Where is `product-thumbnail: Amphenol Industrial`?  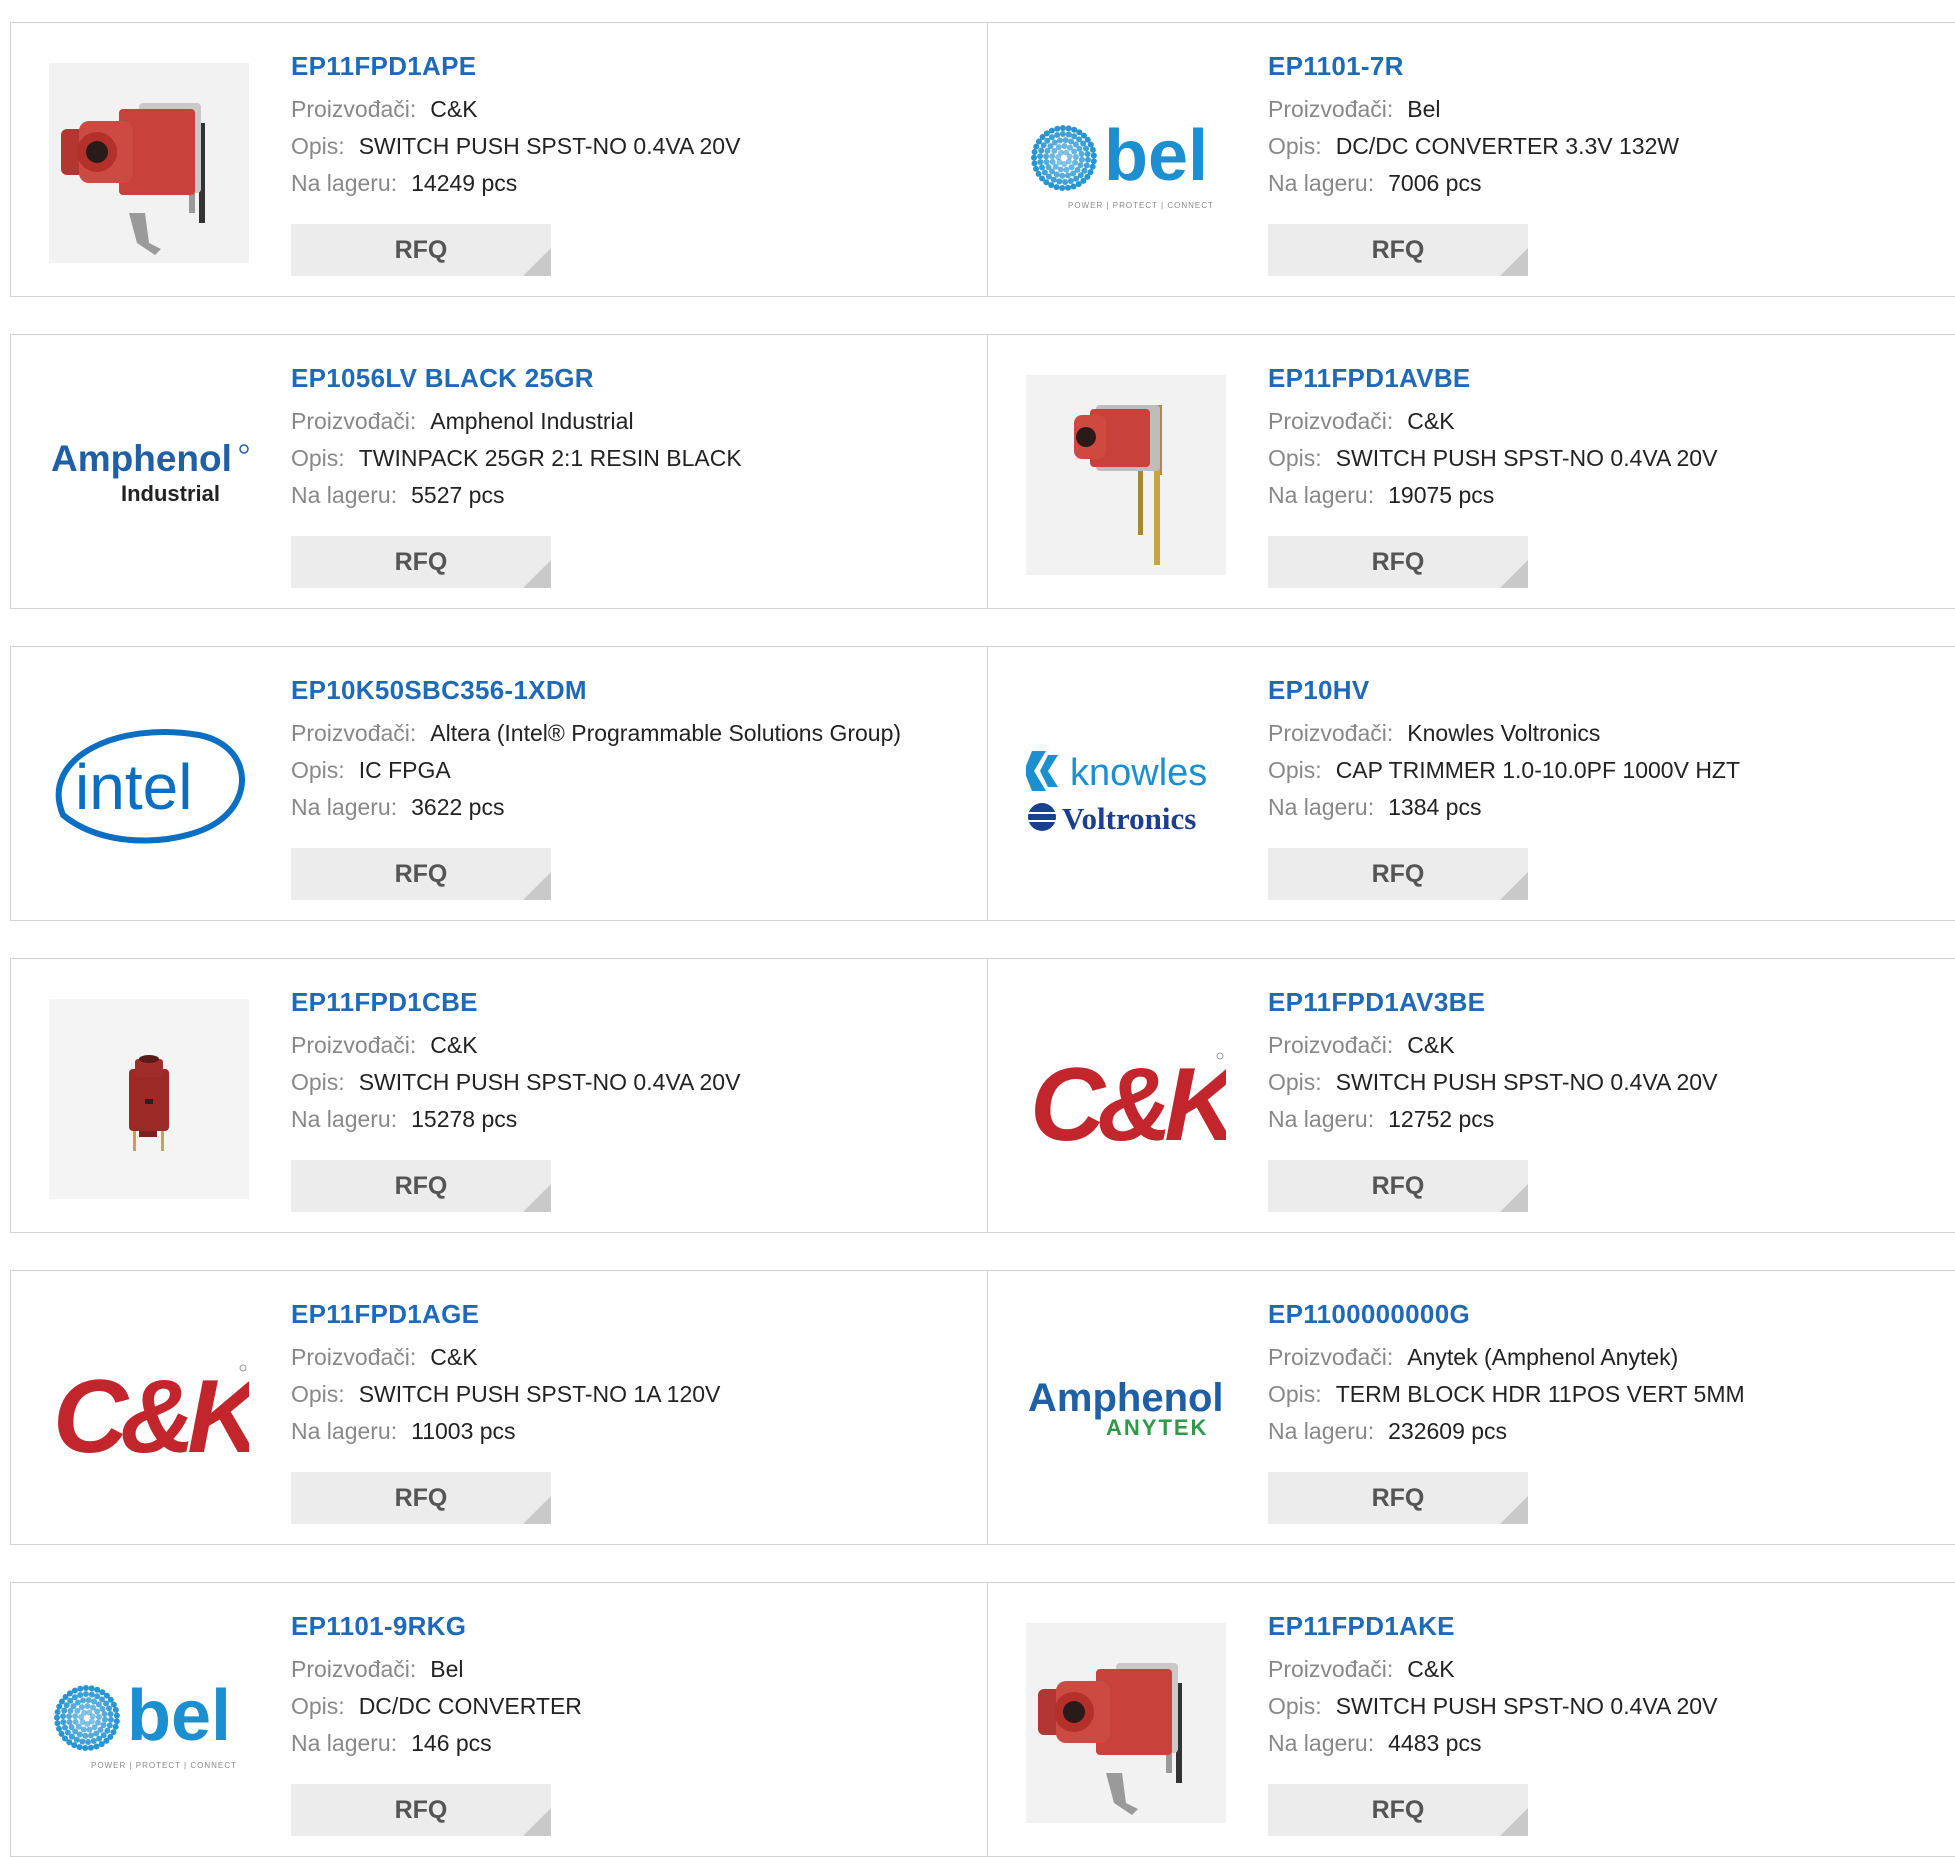 product-thumbnail: Amphenol Industrial is located at coordinates (149, 475).